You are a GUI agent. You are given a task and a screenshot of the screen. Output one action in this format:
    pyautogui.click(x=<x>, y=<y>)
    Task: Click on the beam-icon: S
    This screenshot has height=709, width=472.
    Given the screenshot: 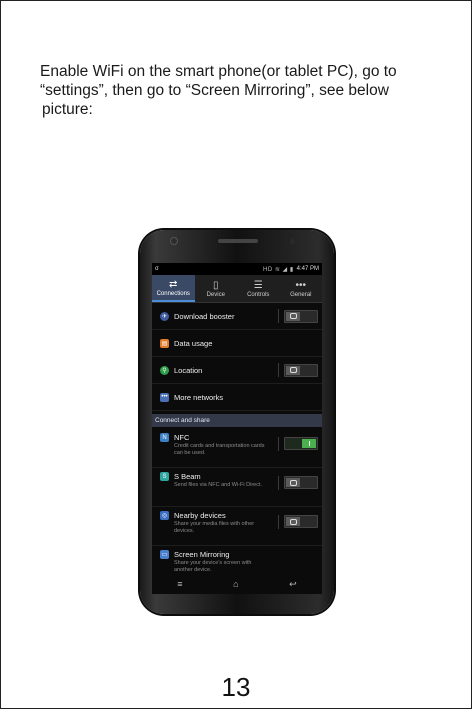 What is the action you would take?
    pyautogui.click(x=164, y=476)
    